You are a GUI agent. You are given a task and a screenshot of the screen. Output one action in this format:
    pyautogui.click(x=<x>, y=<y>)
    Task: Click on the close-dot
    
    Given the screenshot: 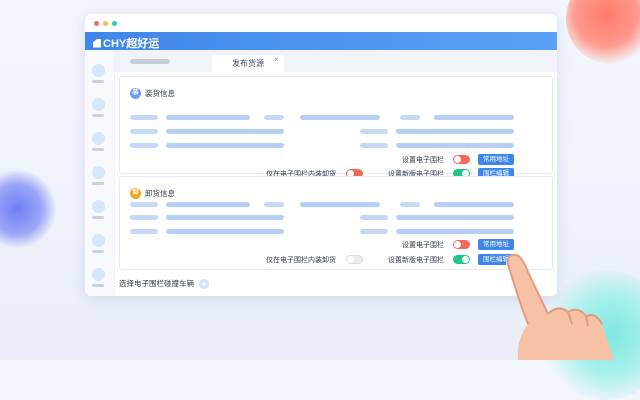 What is the action you would take?
    pyautogui.click(x=96, y=23)
    